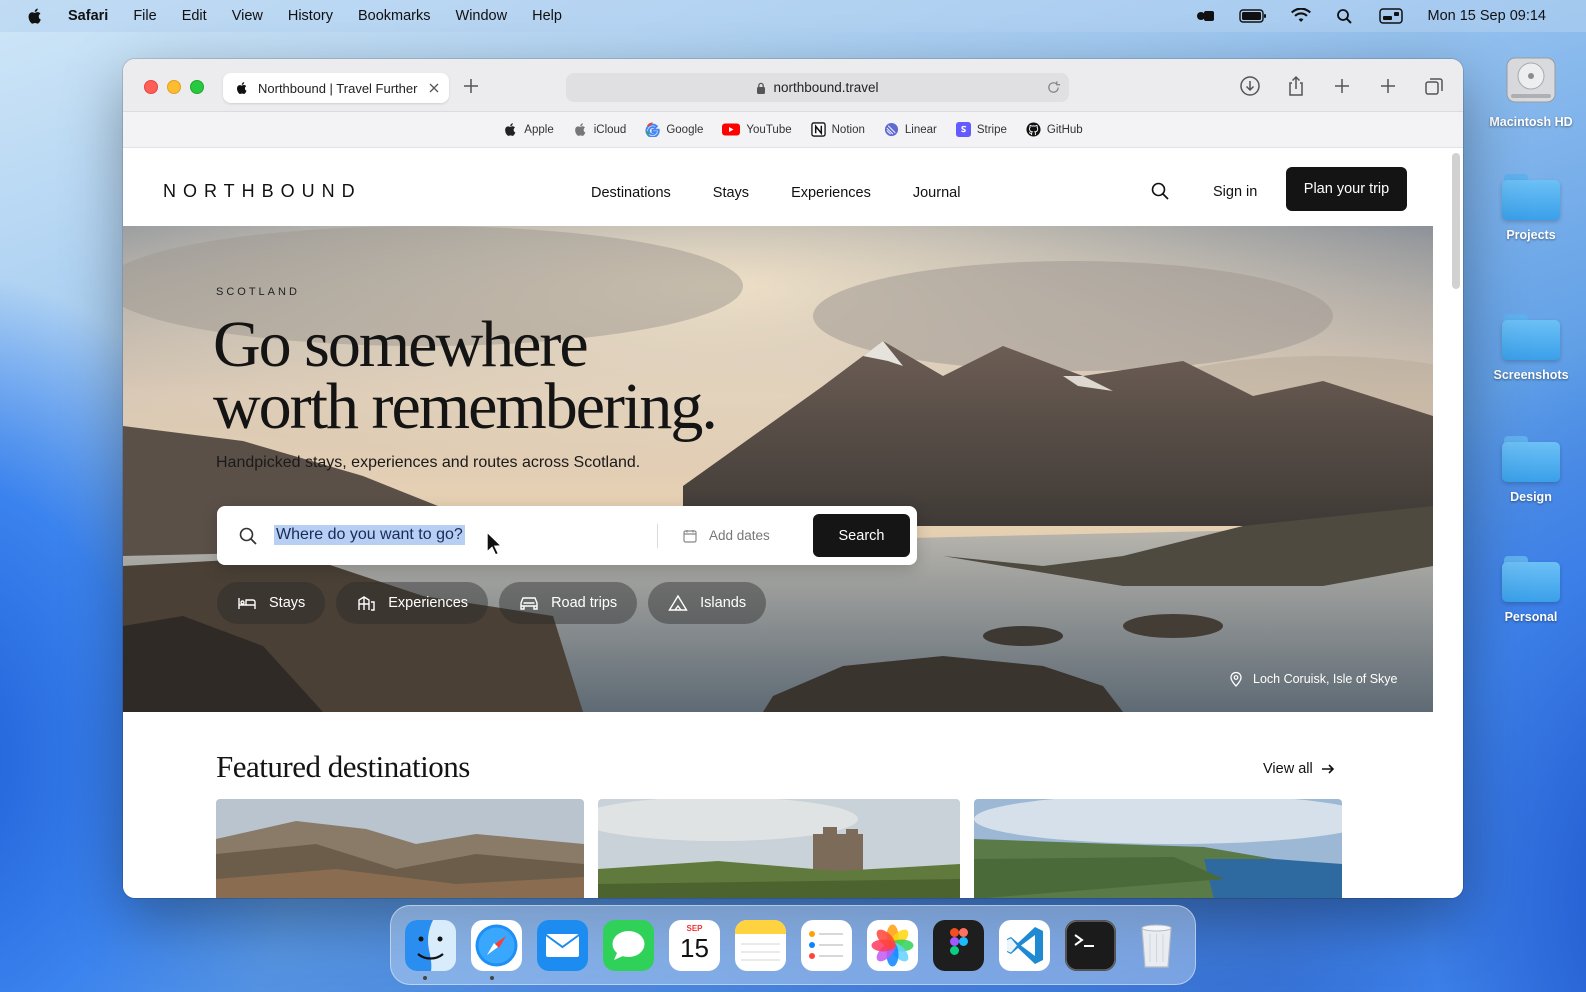 Image resolution: width=1586 pixels, height=992 pixels. I want to click on hero-headline-line-2: worth remembering., so click(465, 406).